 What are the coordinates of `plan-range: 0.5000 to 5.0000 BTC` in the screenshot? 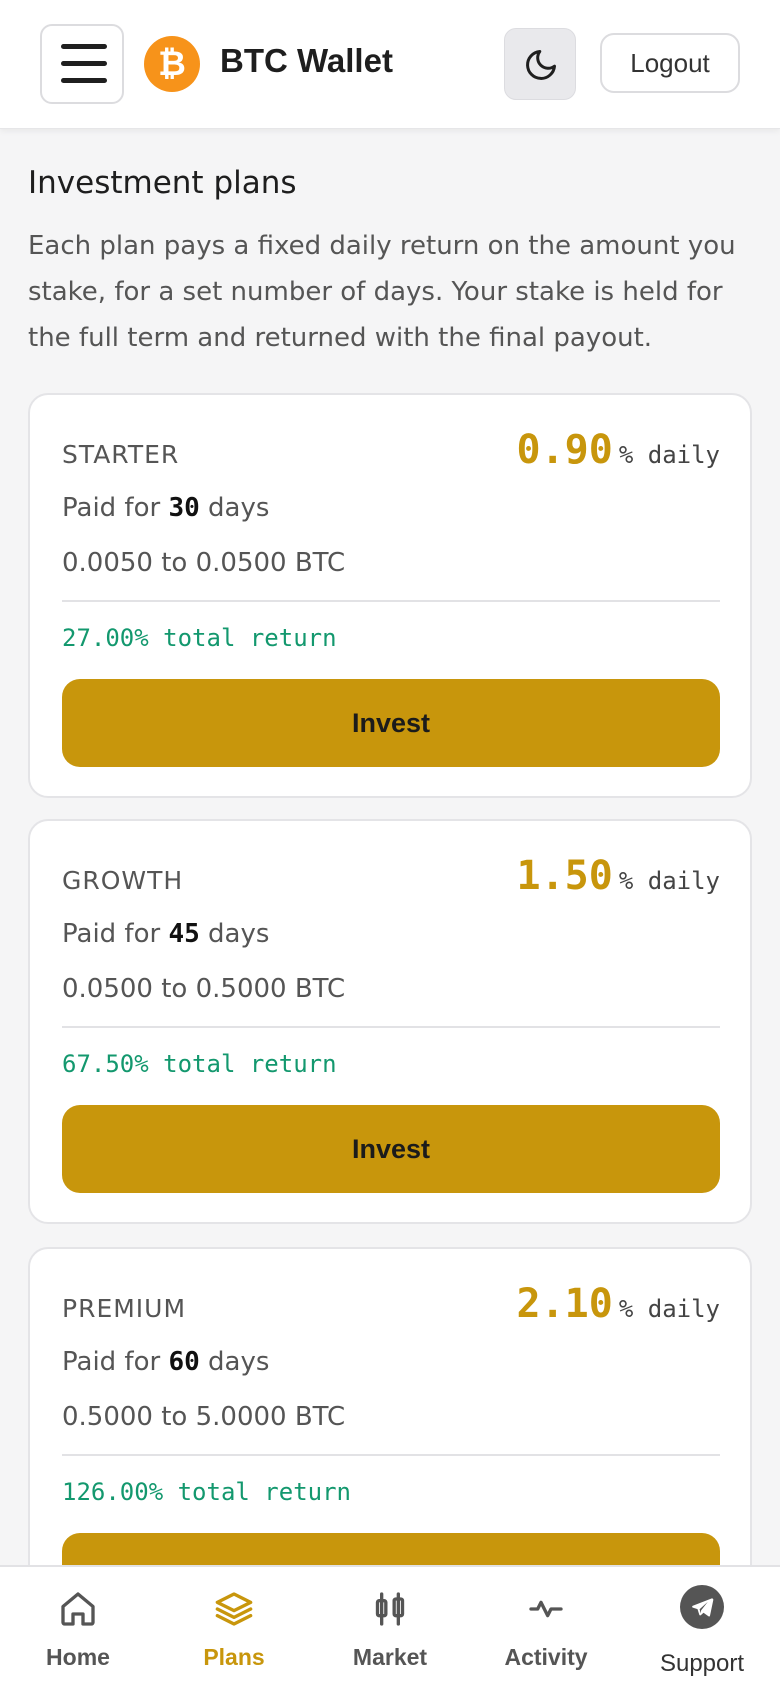 It's located at (204, 1417).